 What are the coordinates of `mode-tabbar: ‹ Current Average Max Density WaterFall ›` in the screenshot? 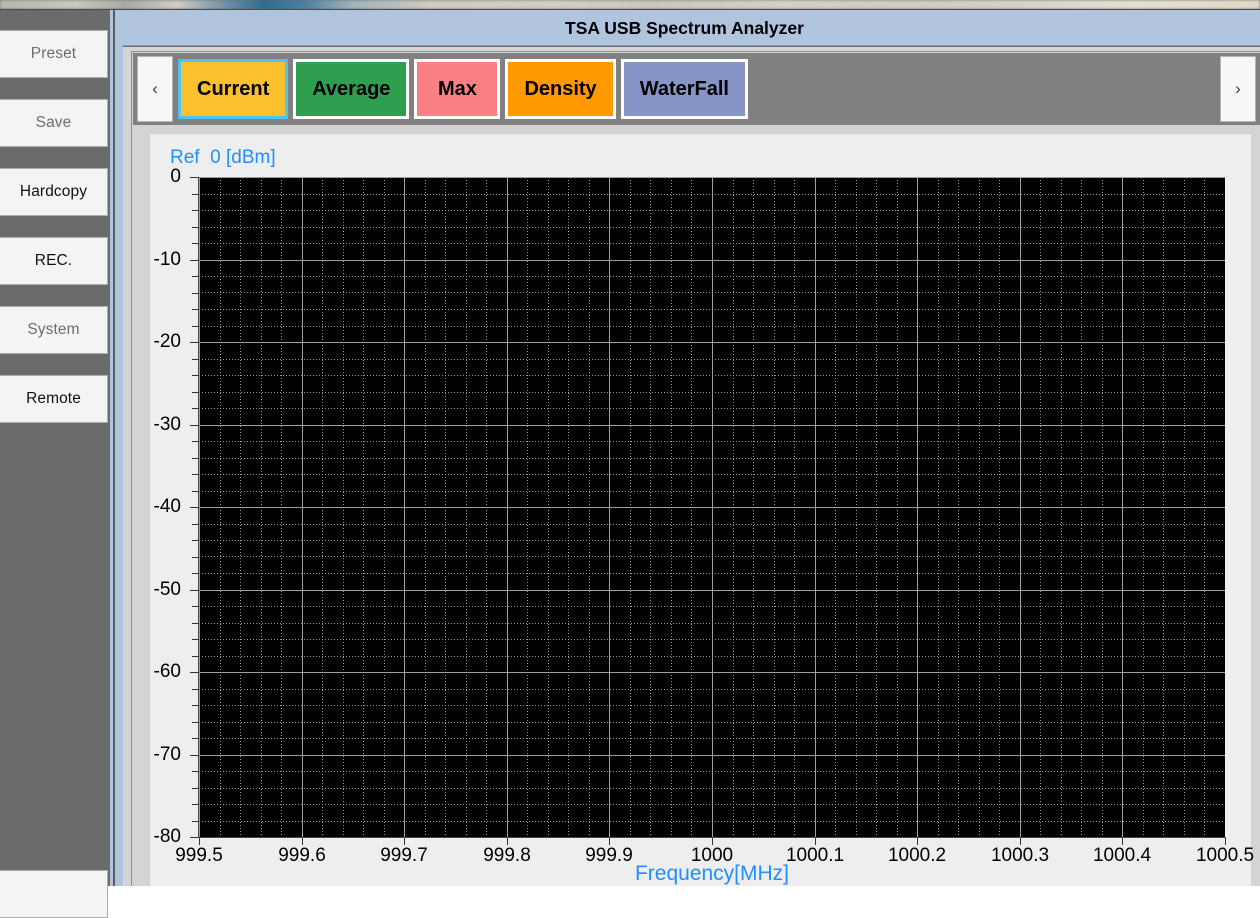 It's located at (696, 89).